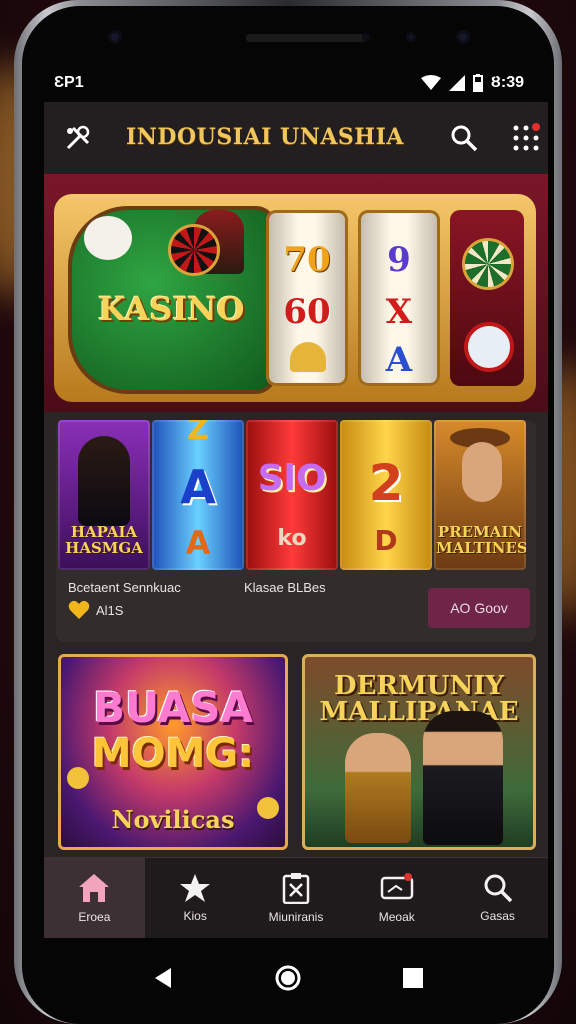 The image size is (576, 1024). What do you see at coordinates (463, 37) in the screenshot?
I see `front-camera-right` at bounding box center [463, 37].